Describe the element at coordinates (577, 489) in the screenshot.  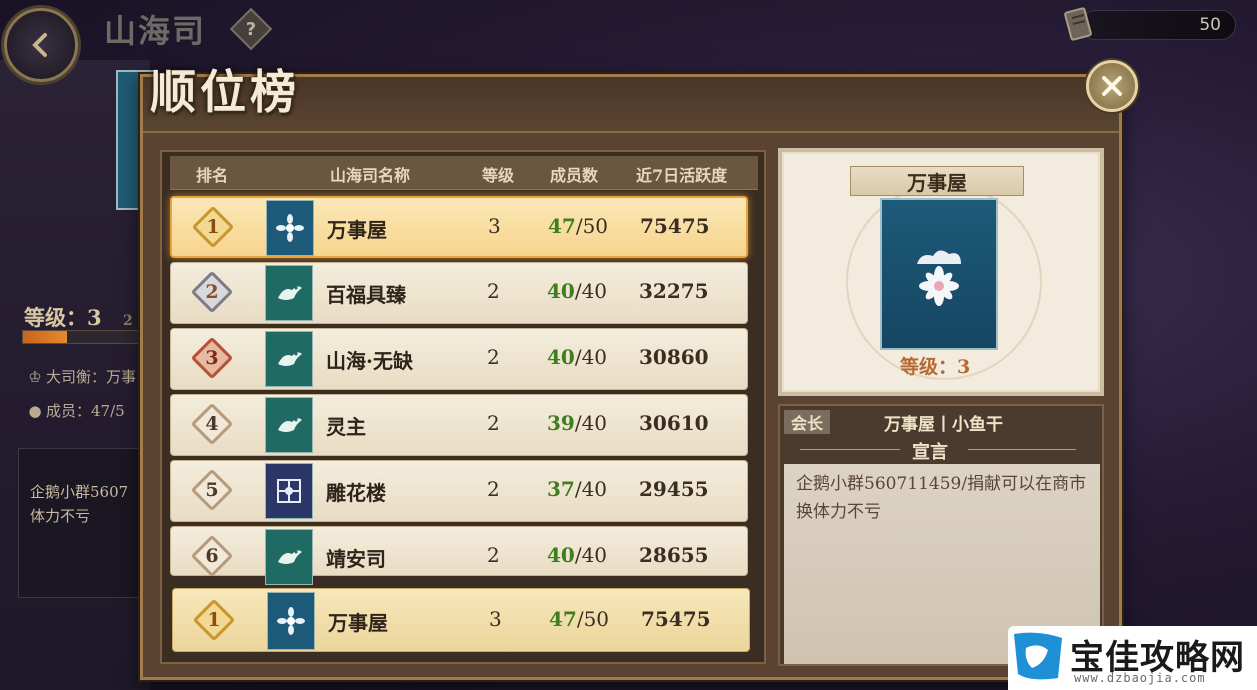
I see `guild-members: 37/40` at that location.